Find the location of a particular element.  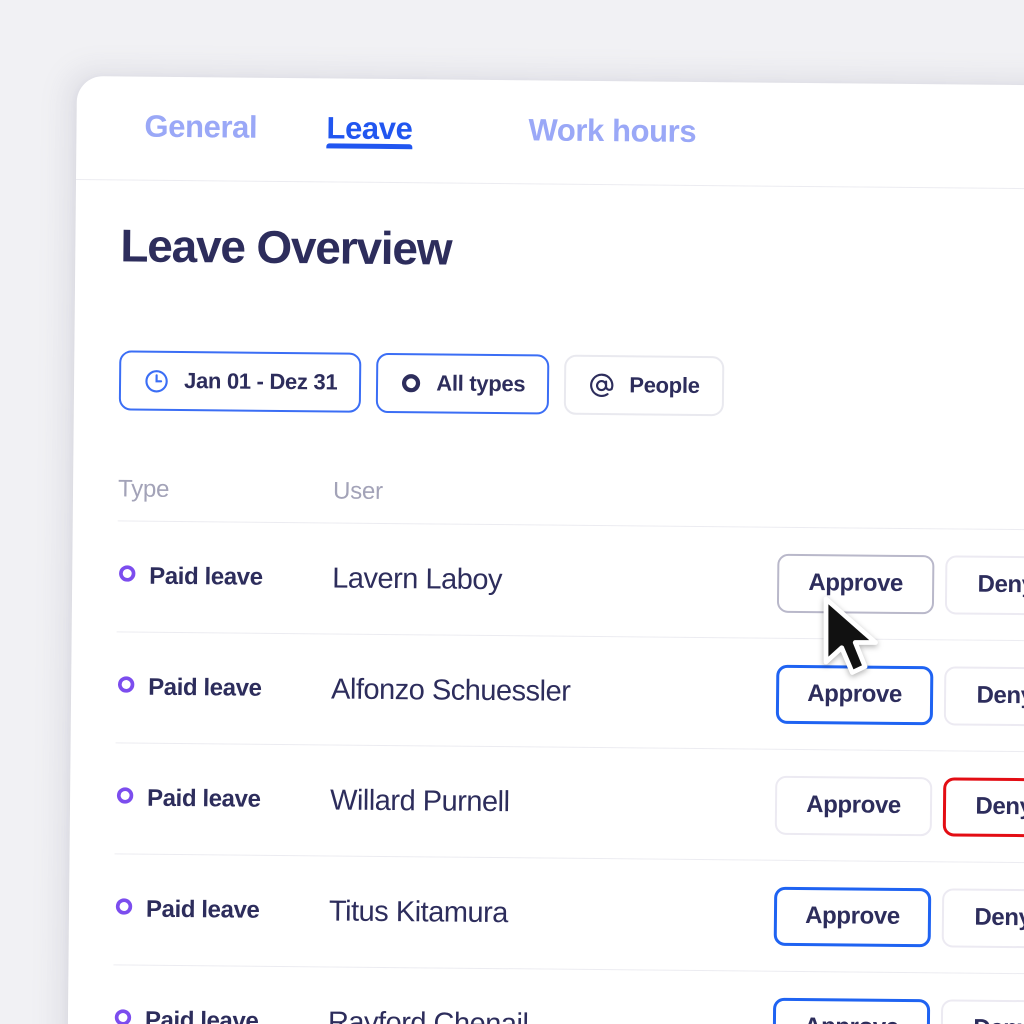

filter-people: People is located at coordinates (644, 385).